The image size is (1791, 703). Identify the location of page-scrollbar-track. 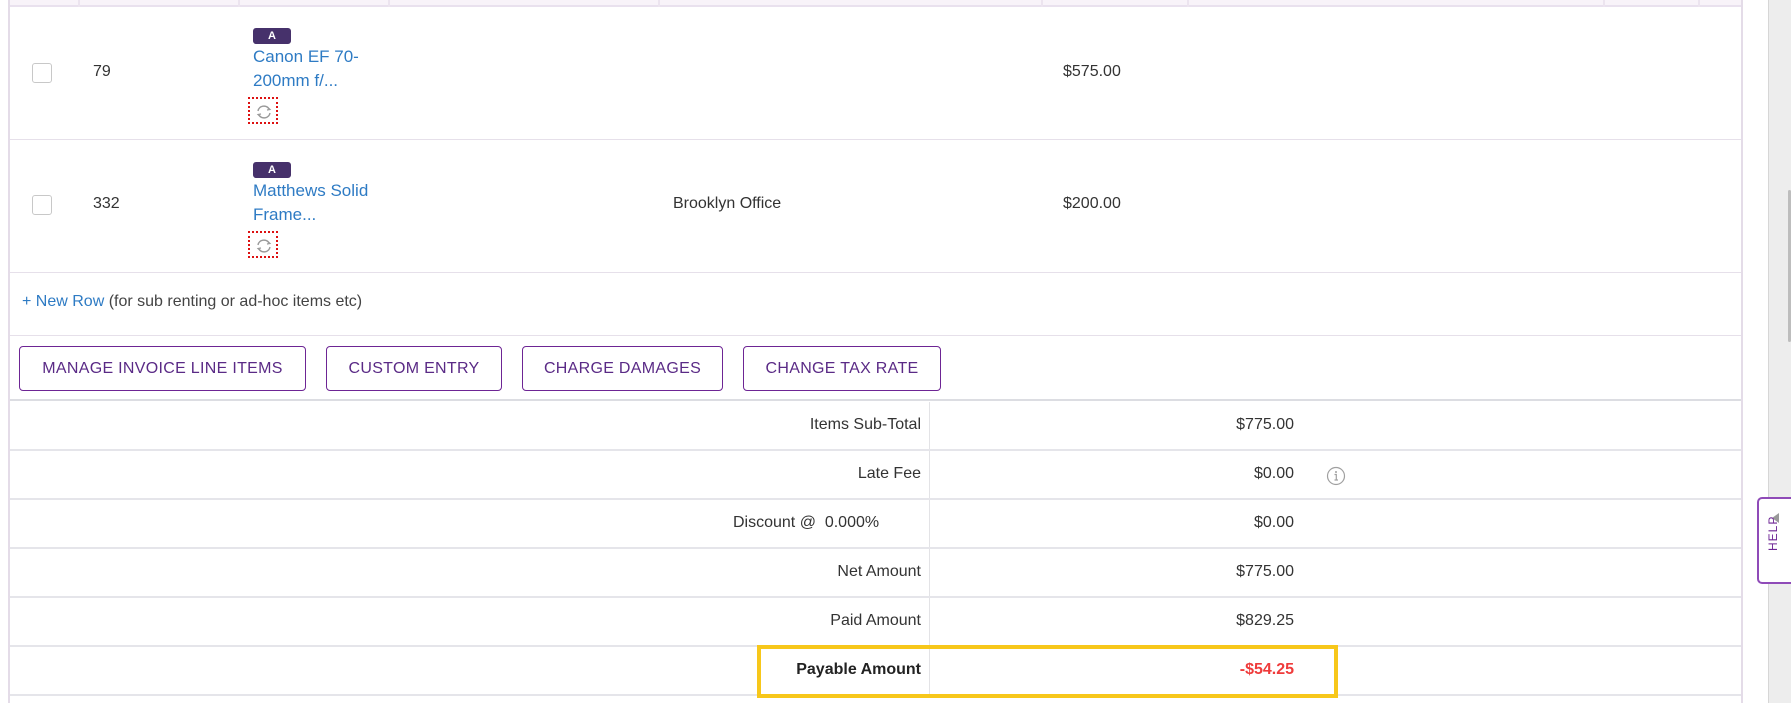
(1779, 351).